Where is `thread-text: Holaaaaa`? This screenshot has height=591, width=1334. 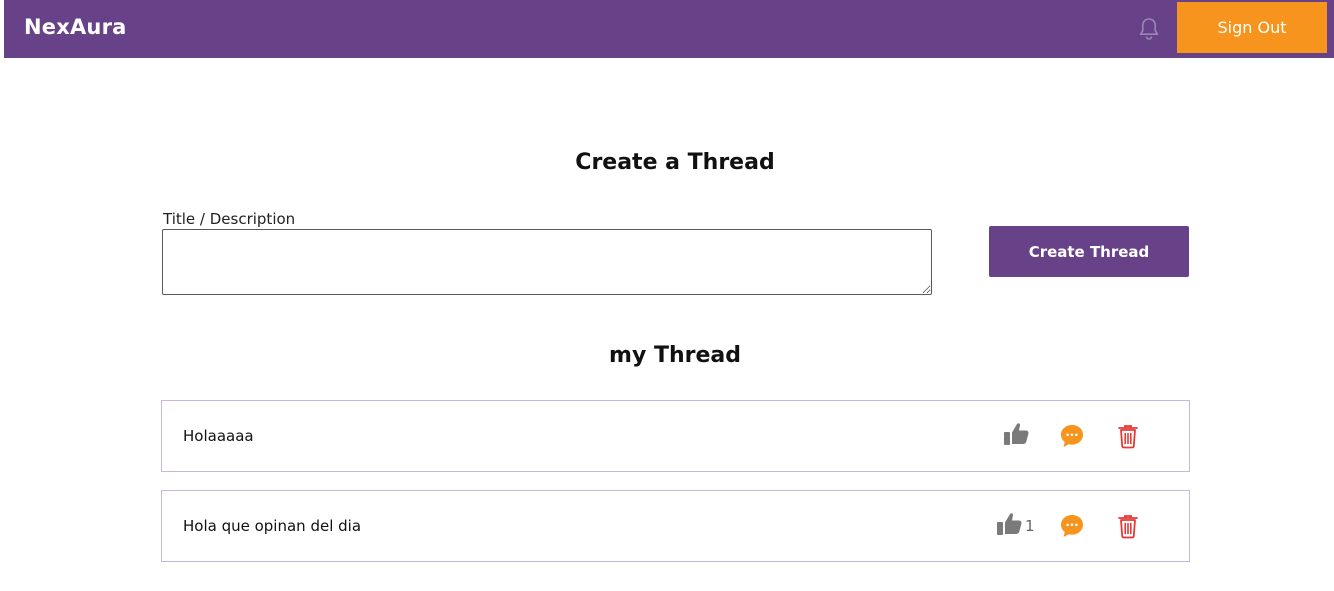
thread-text: Holaaaaa is located at coordinates (218, 436).